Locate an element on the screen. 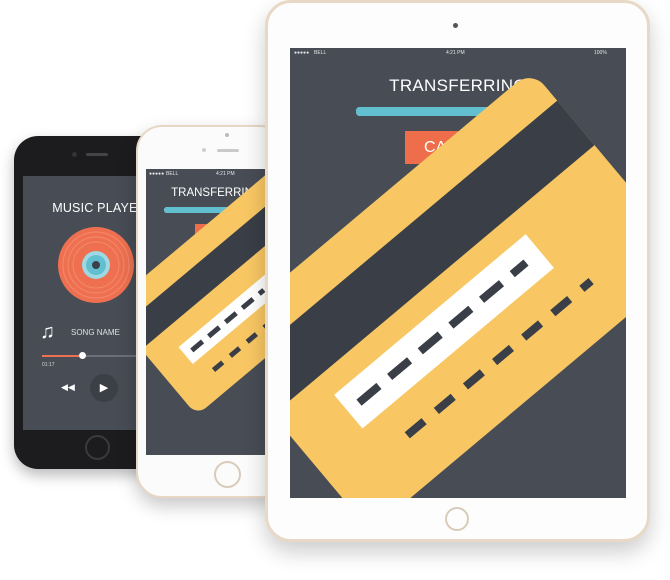 Image resolution: width=670 pixels, height=580 pixels. elapsed-time: 01:17 is located at coordinates (48, 365).